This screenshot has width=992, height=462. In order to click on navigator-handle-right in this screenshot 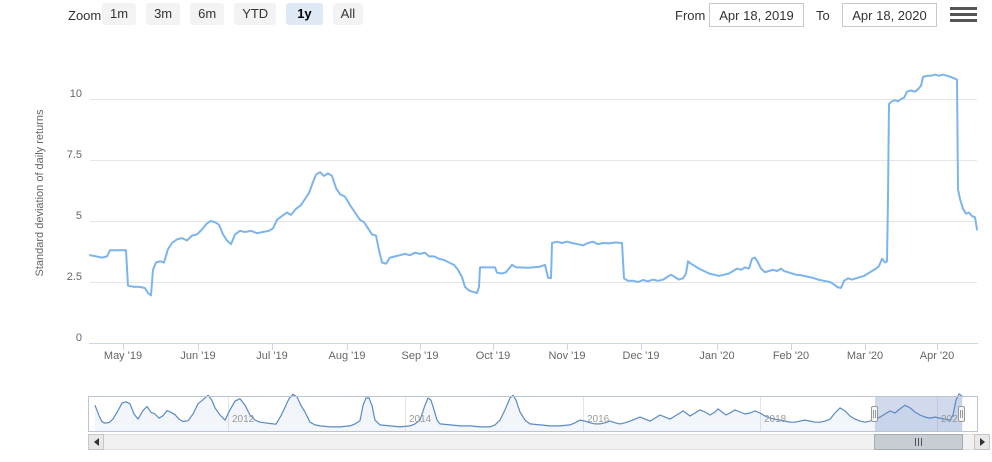, I will do `click(961, 414)`.